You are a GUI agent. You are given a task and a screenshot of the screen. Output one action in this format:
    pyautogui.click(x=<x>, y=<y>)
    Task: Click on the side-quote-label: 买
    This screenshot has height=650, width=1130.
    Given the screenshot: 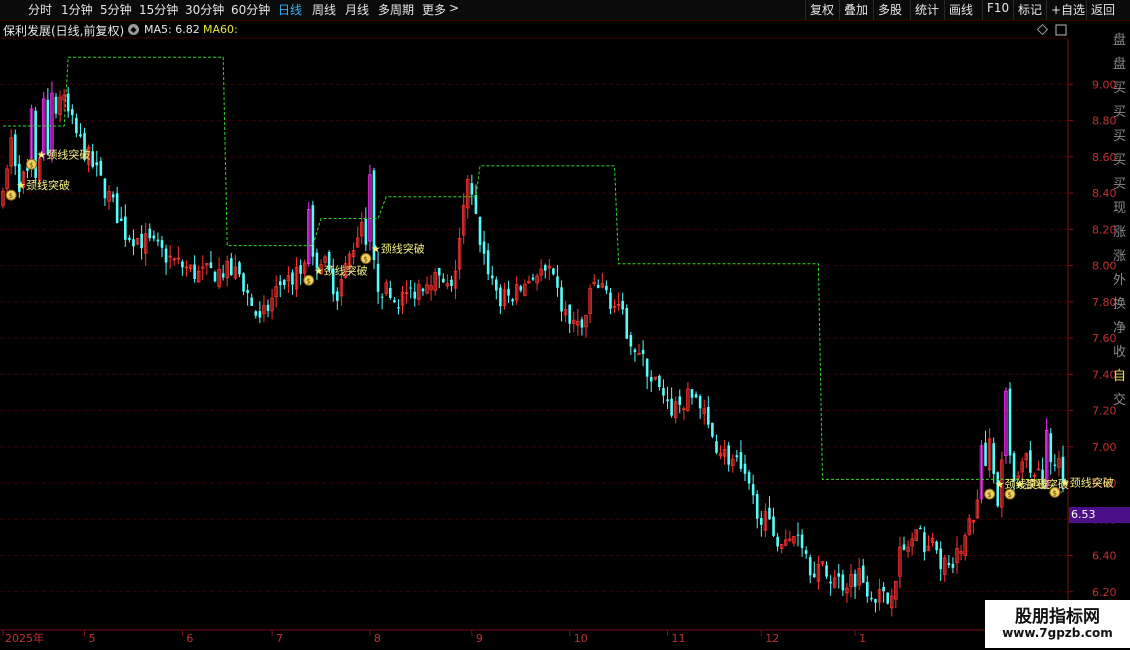 What is the action you would take?
    pyautogui.click(x=1120, y=112)
    